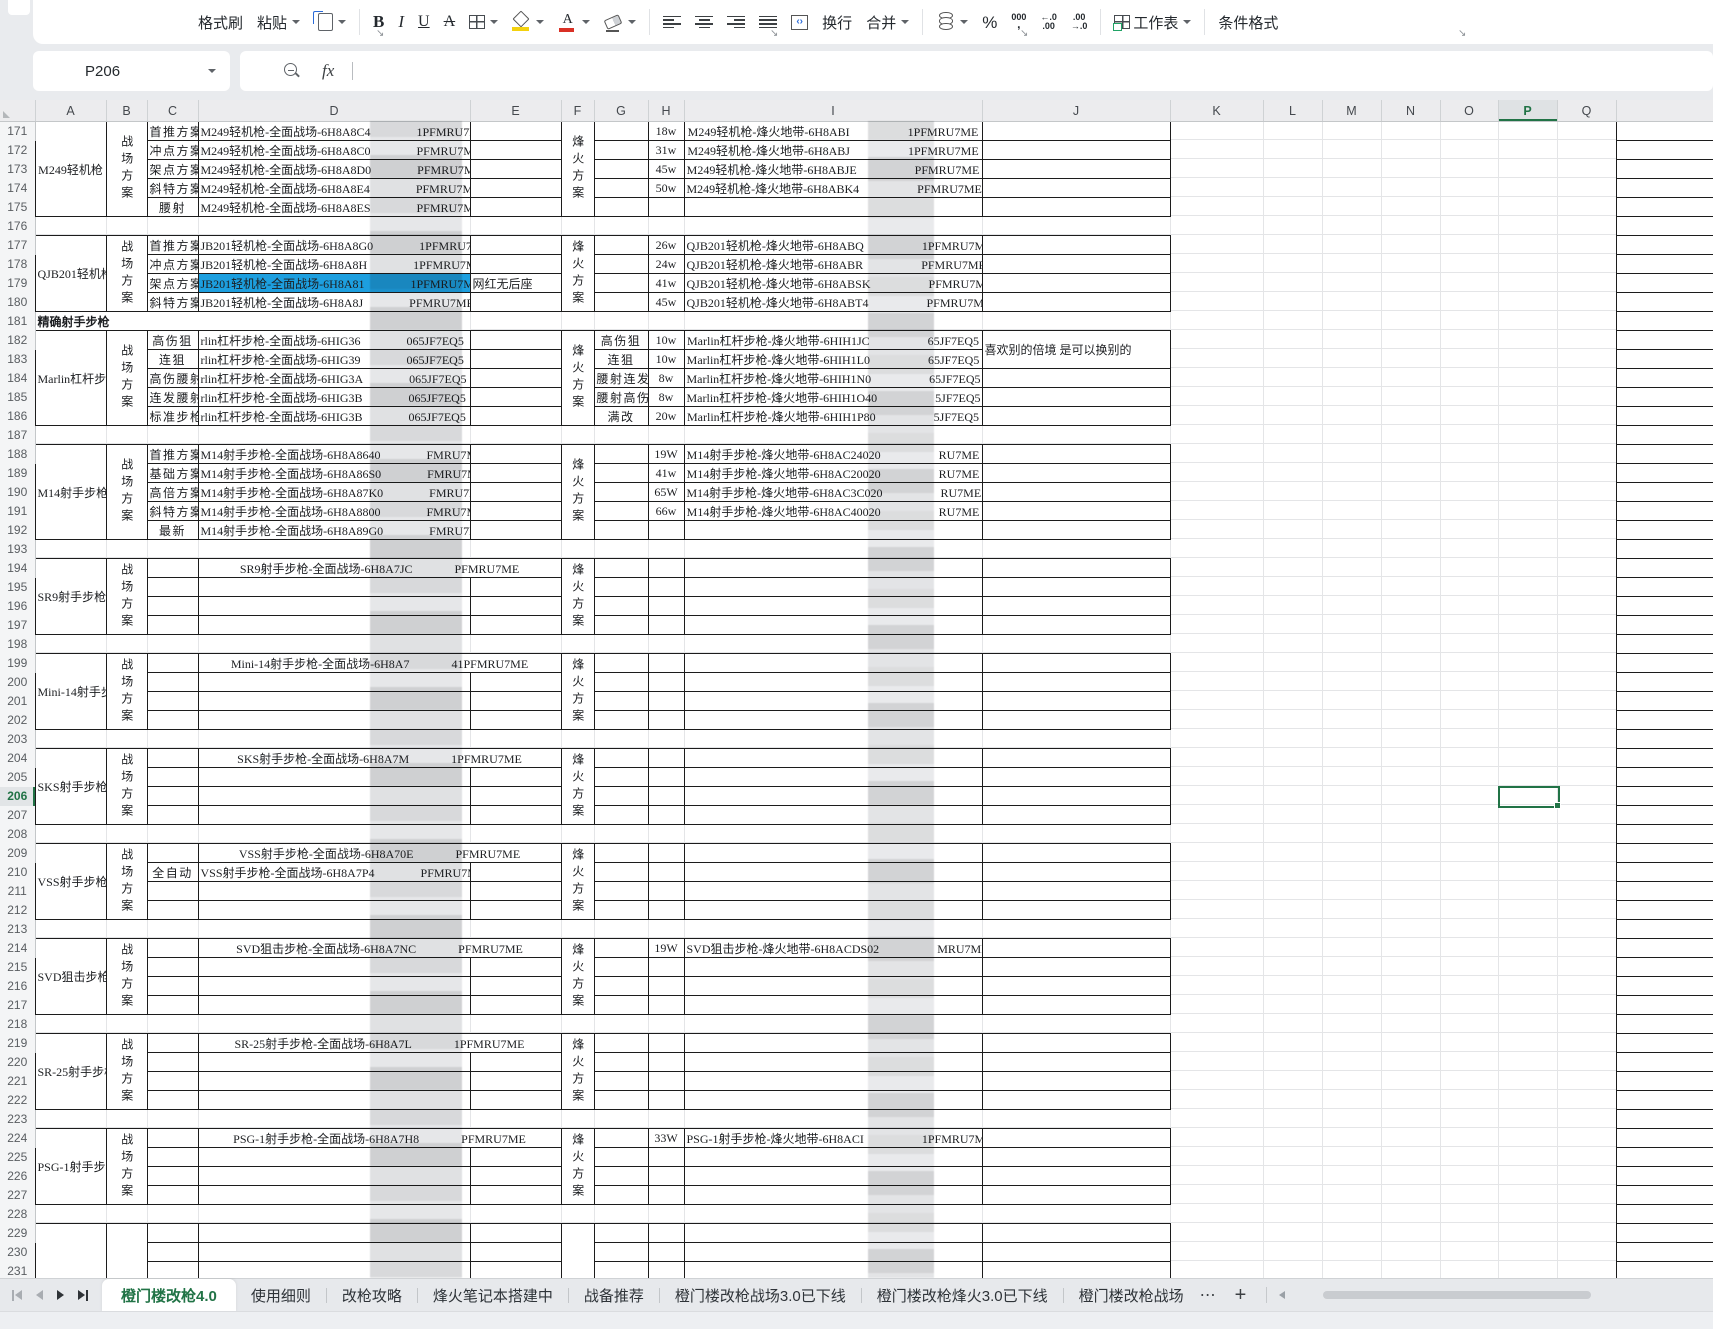 This screenshot has height=1329, width=1713. I want to click on wrap-text-button: 换行, so click(837, 22).